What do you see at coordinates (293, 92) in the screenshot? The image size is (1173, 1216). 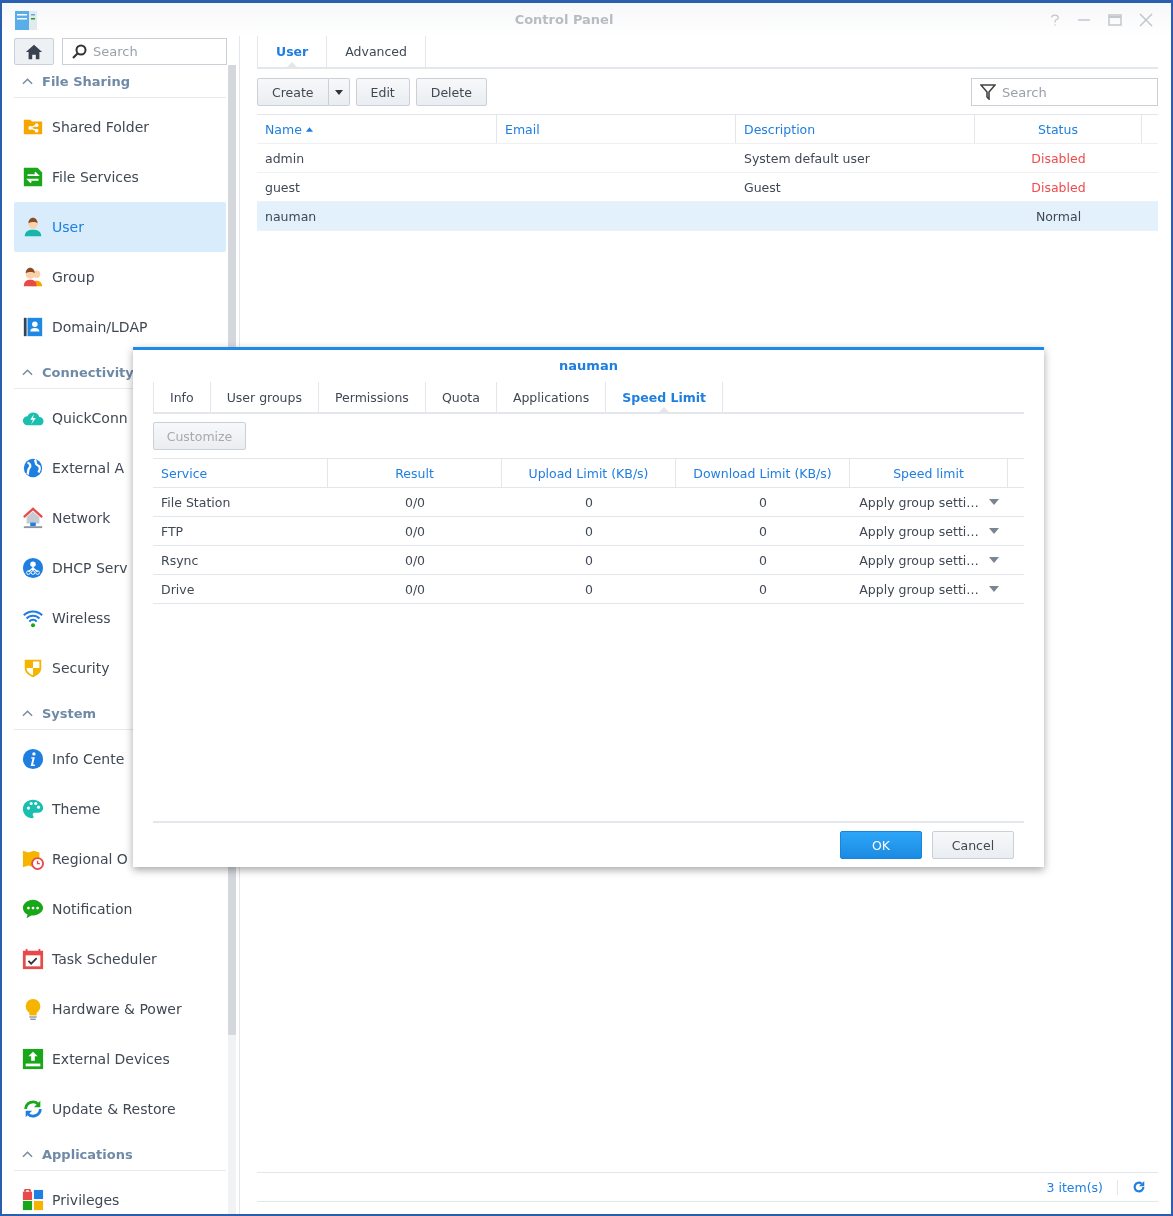 I see `create-button: Create` at bounding box center [293, 92].